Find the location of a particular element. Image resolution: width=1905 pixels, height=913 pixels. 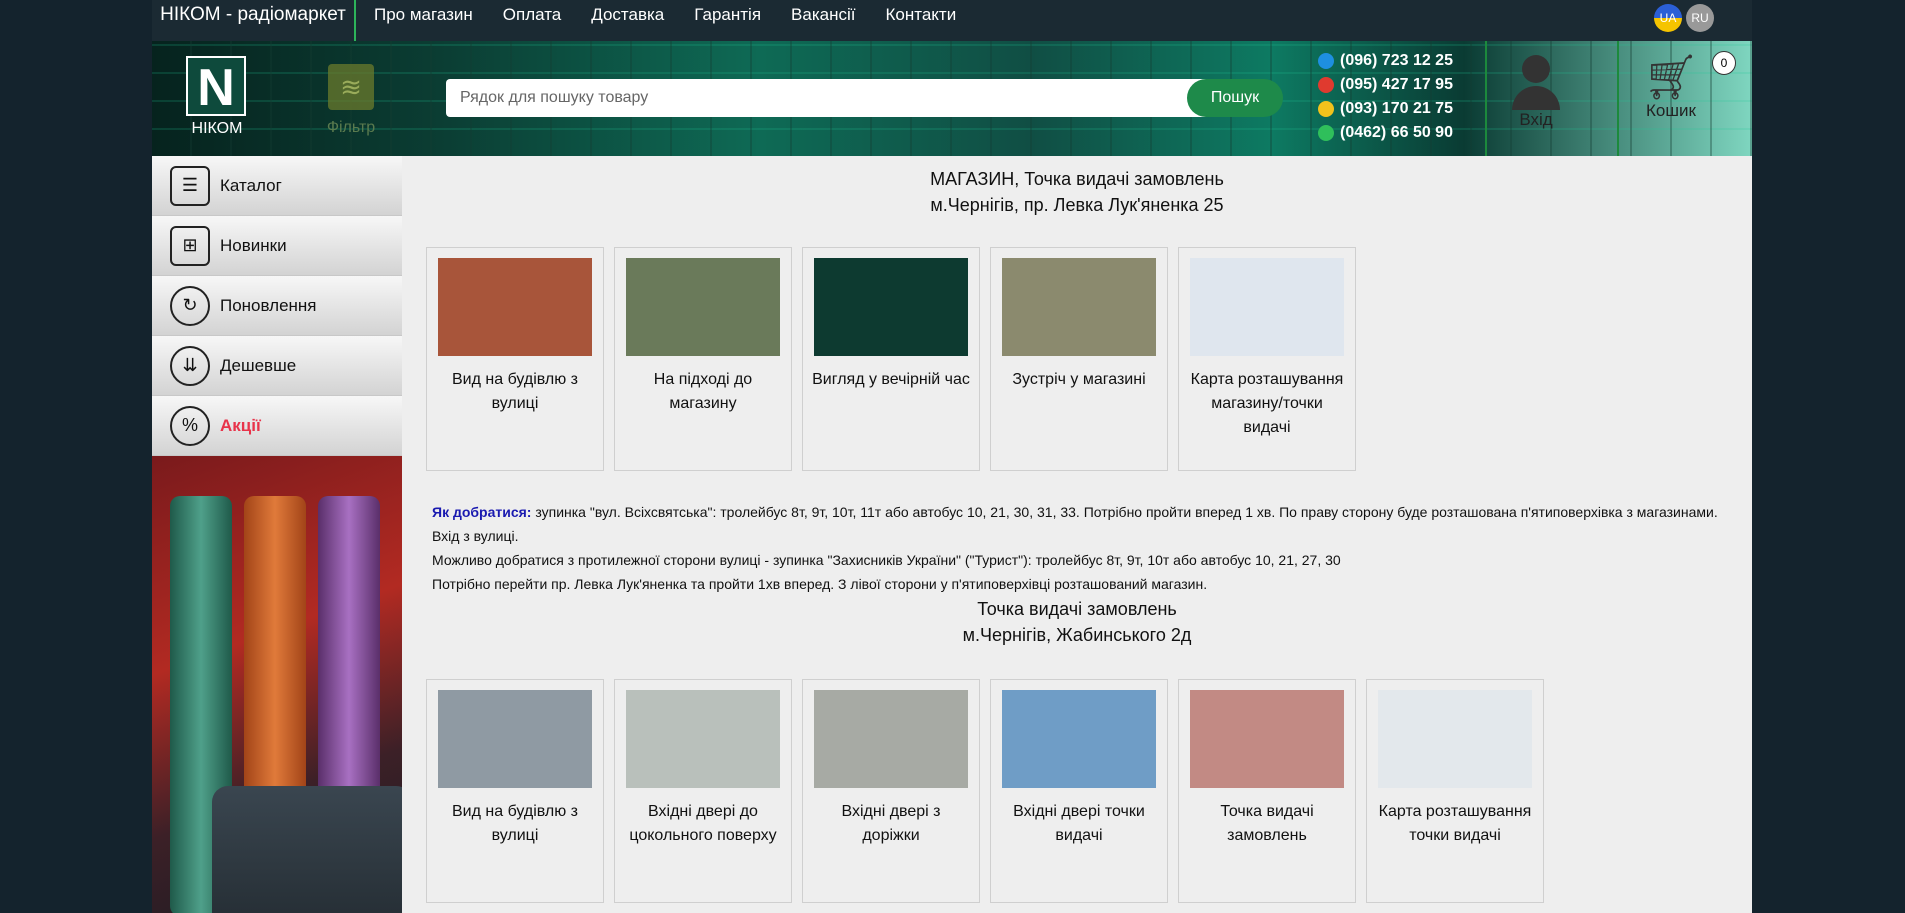

photo-caption: Вигляд у вечірній час is located at coordinates (891, 379).